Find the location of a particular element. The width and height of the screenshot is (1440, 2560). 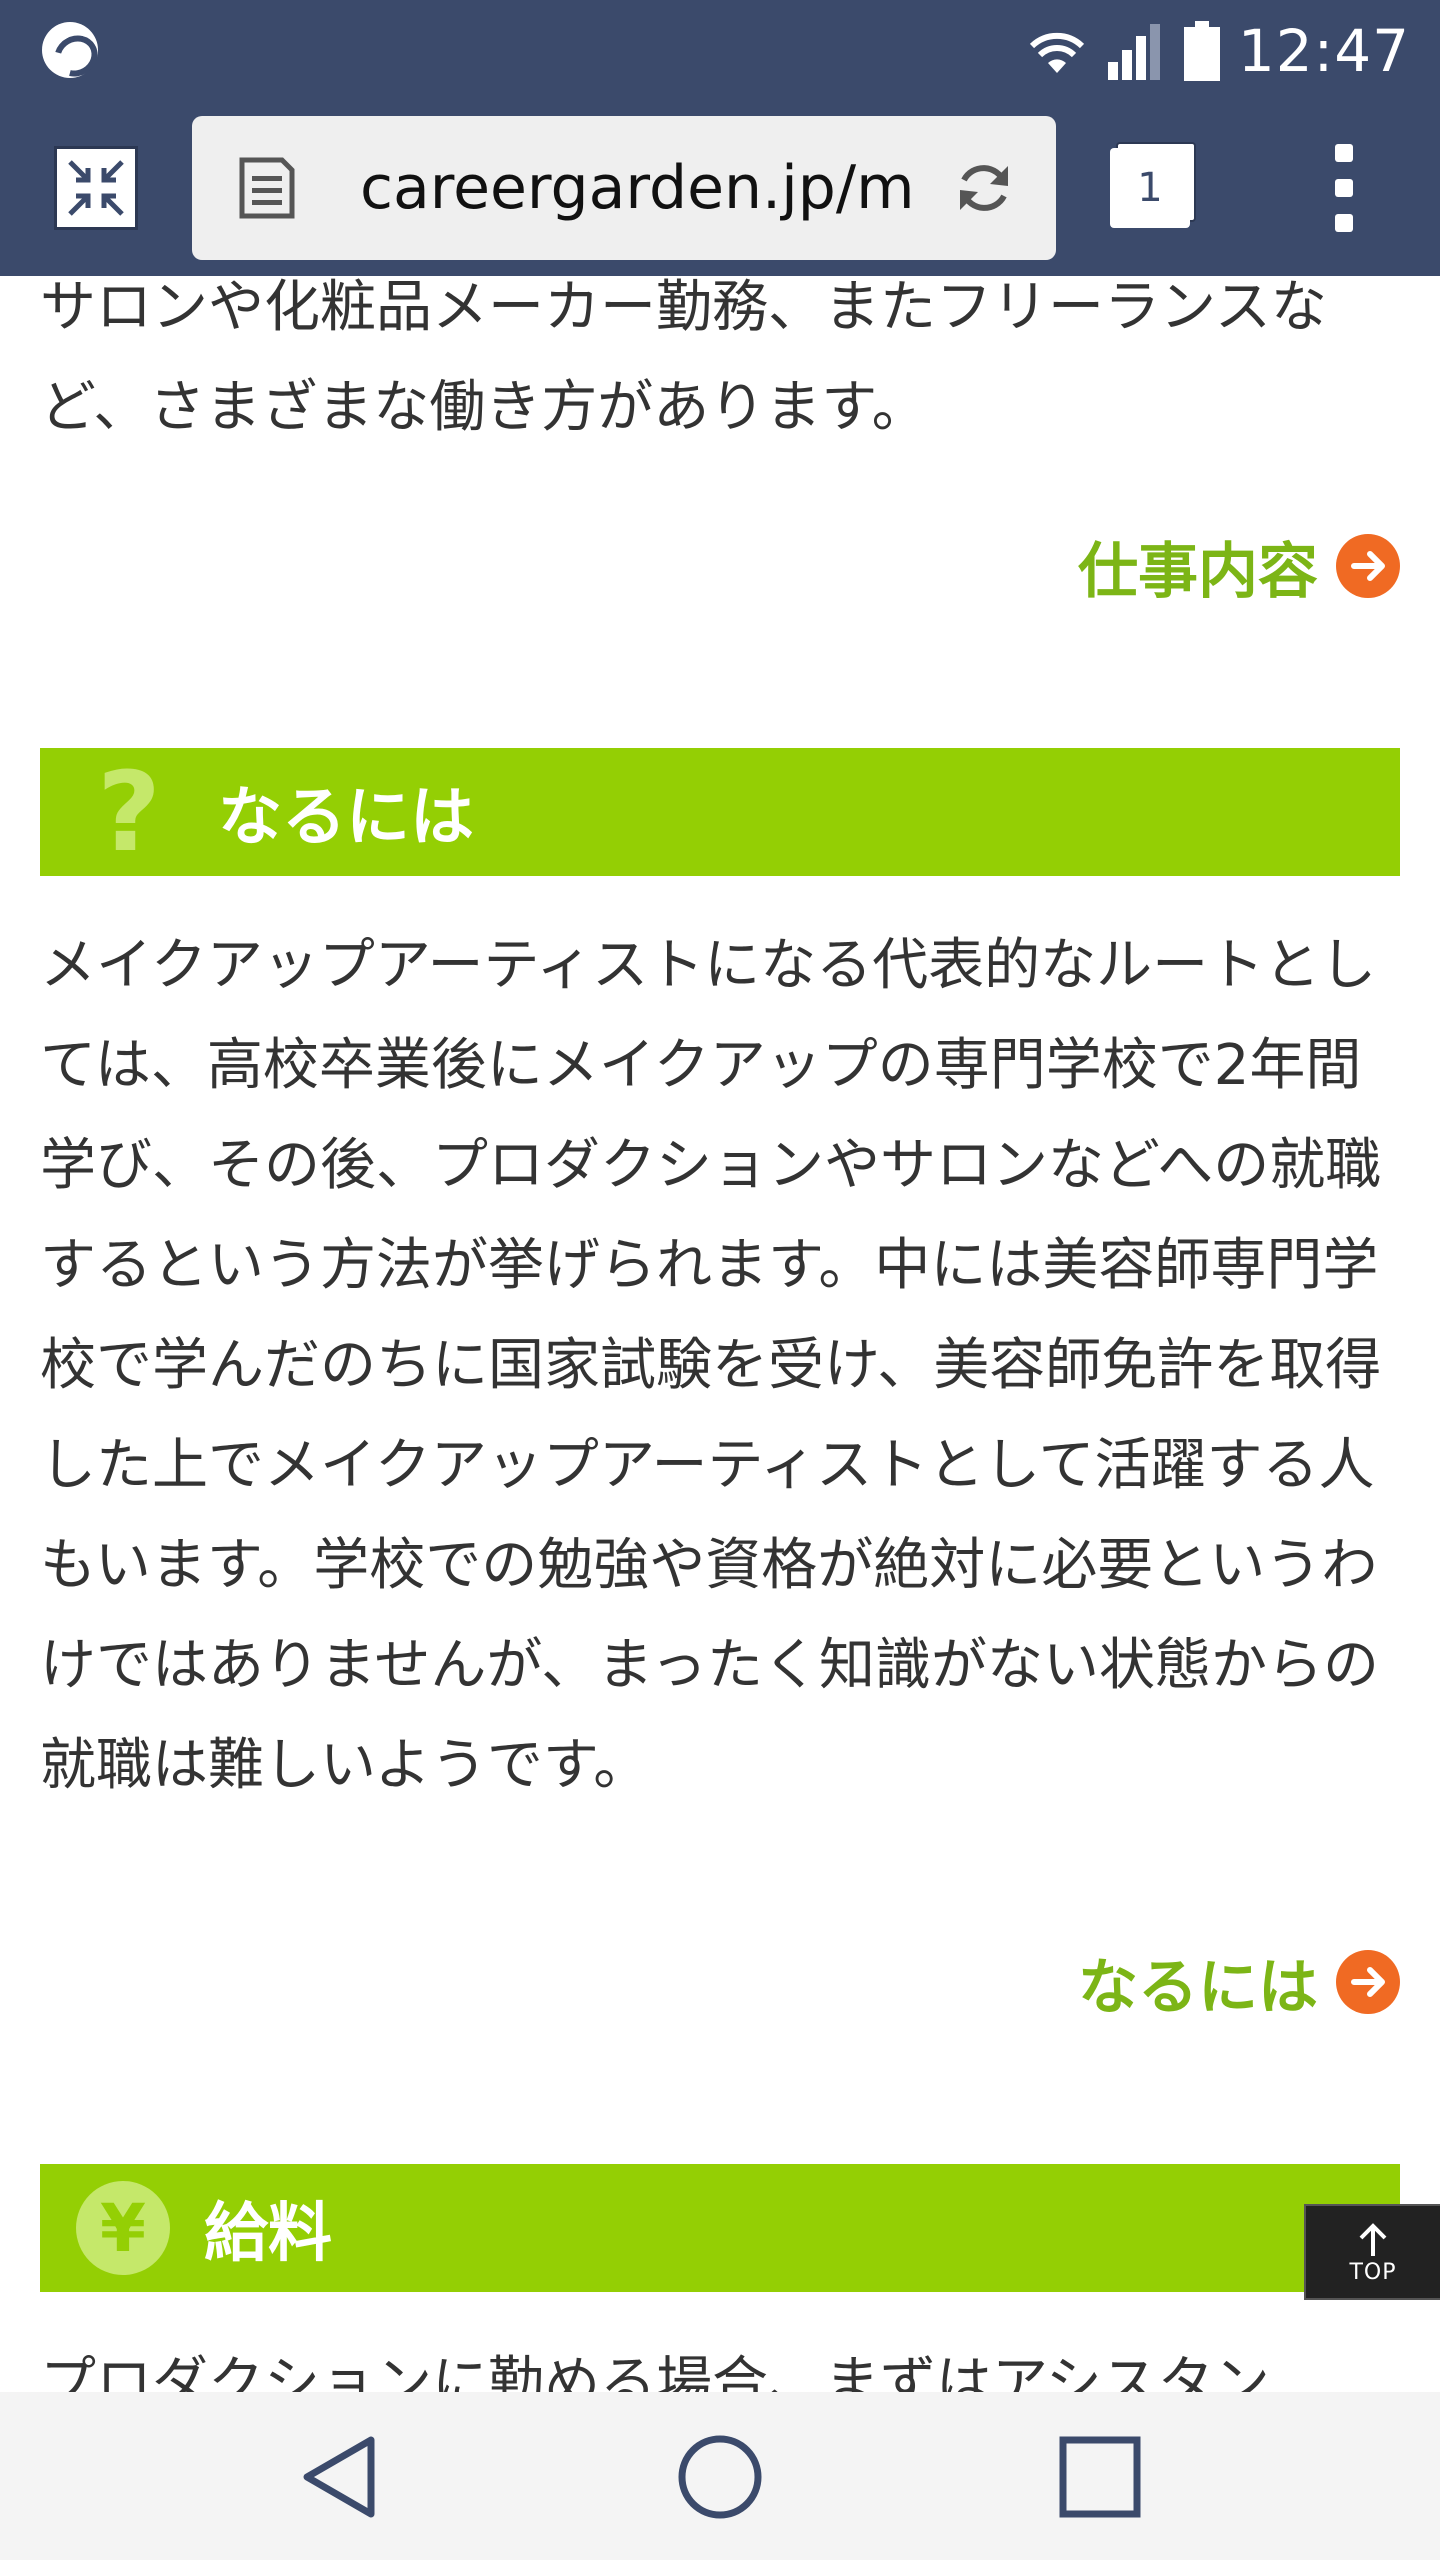

wifi-icon is located at coordinates (1056, 52).